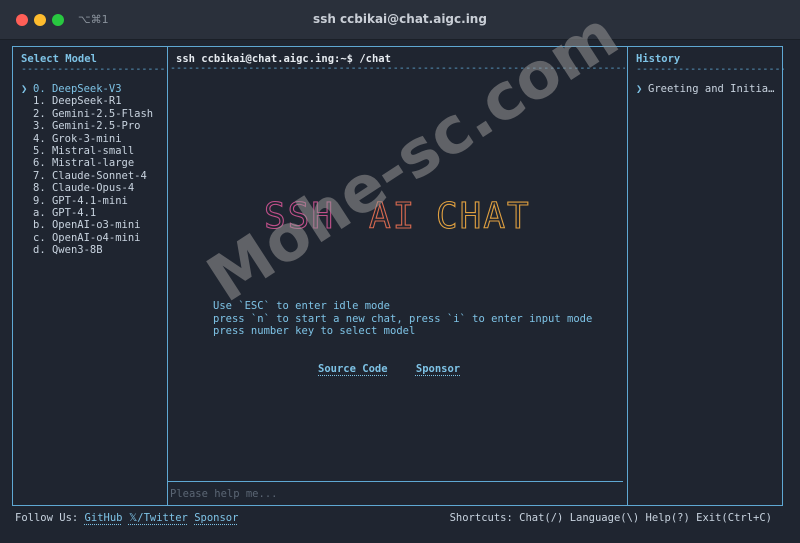  I want to click on model-name: Mistral-large, so click(93, 163).